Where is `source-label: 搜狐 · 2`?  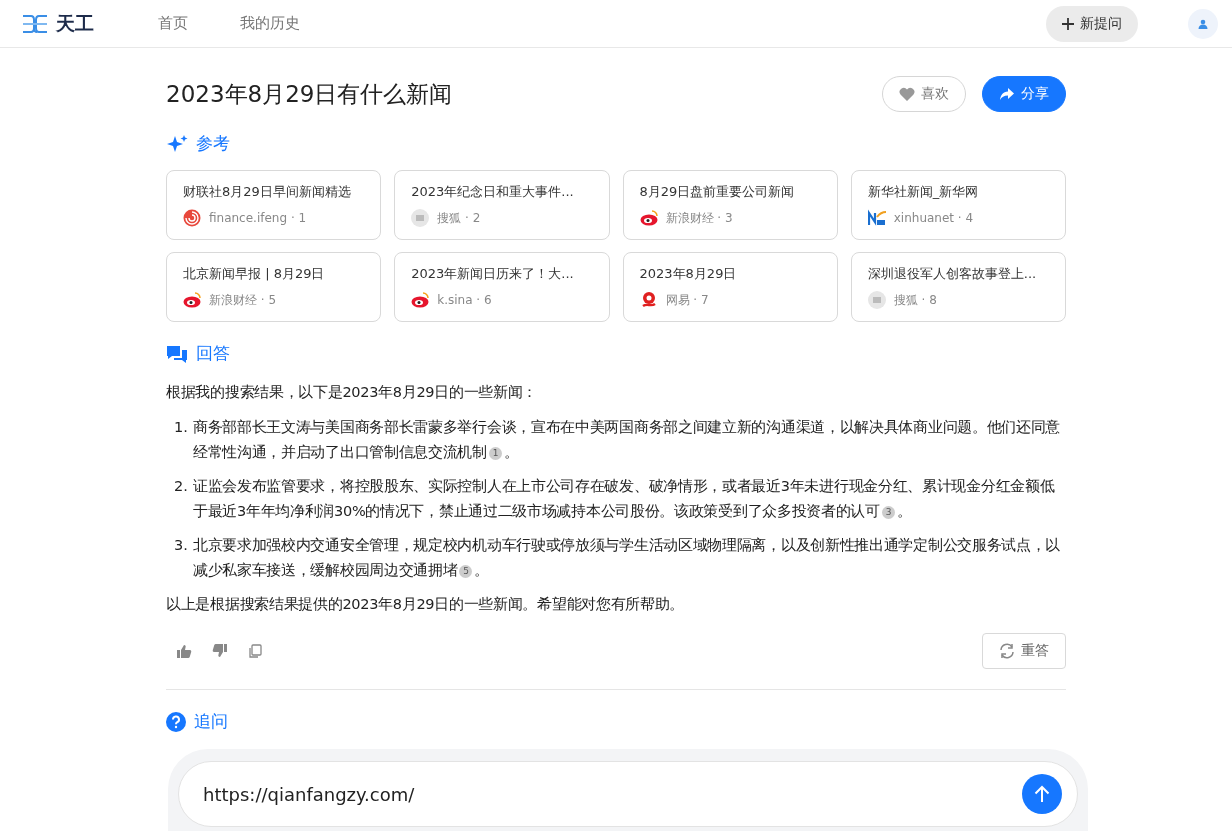
source-label: 搜狐 · 2 is located at coordinates (459, 218).